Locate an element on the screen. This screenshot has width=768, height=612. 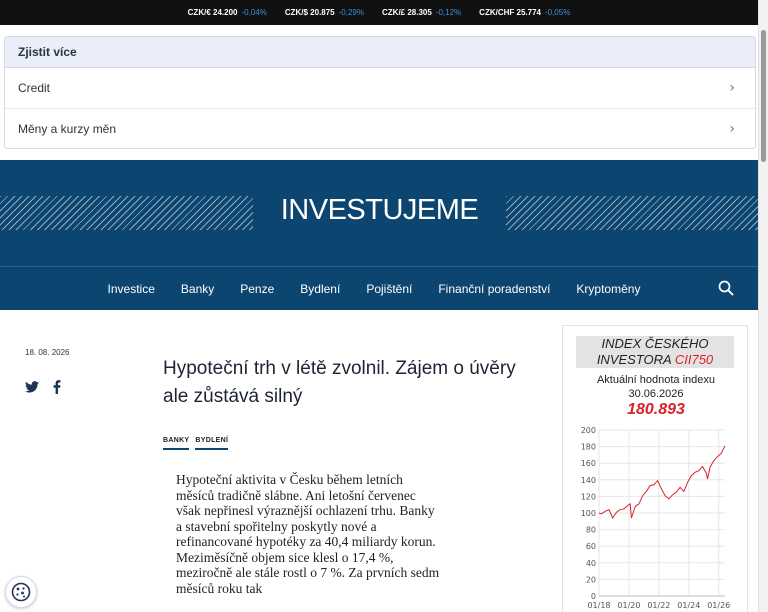
ticker-pair: CZK/€ 24.200 is located at coordinates (212, 12).